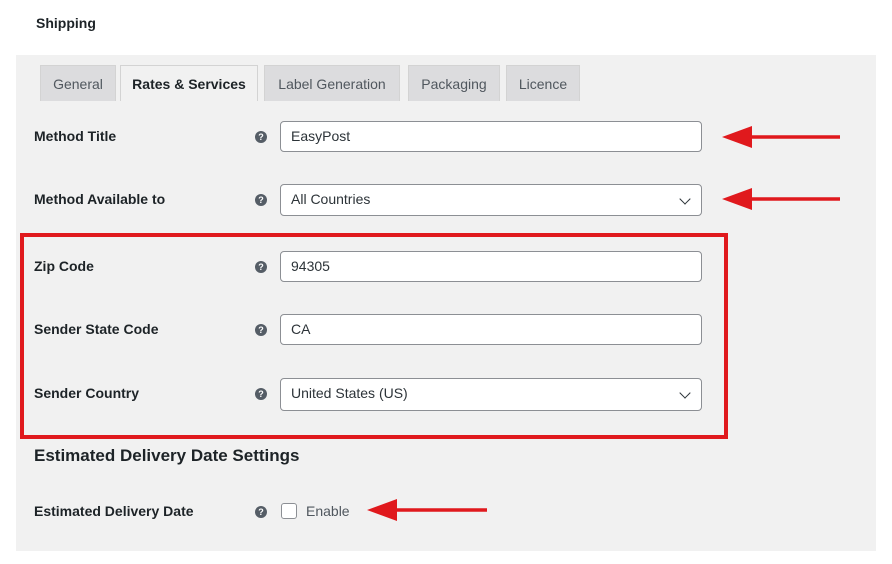  What do you see at coordinates (685, 199) in the screenshot?
I see `chevron-down-icon` at bounding box center [685, 199].